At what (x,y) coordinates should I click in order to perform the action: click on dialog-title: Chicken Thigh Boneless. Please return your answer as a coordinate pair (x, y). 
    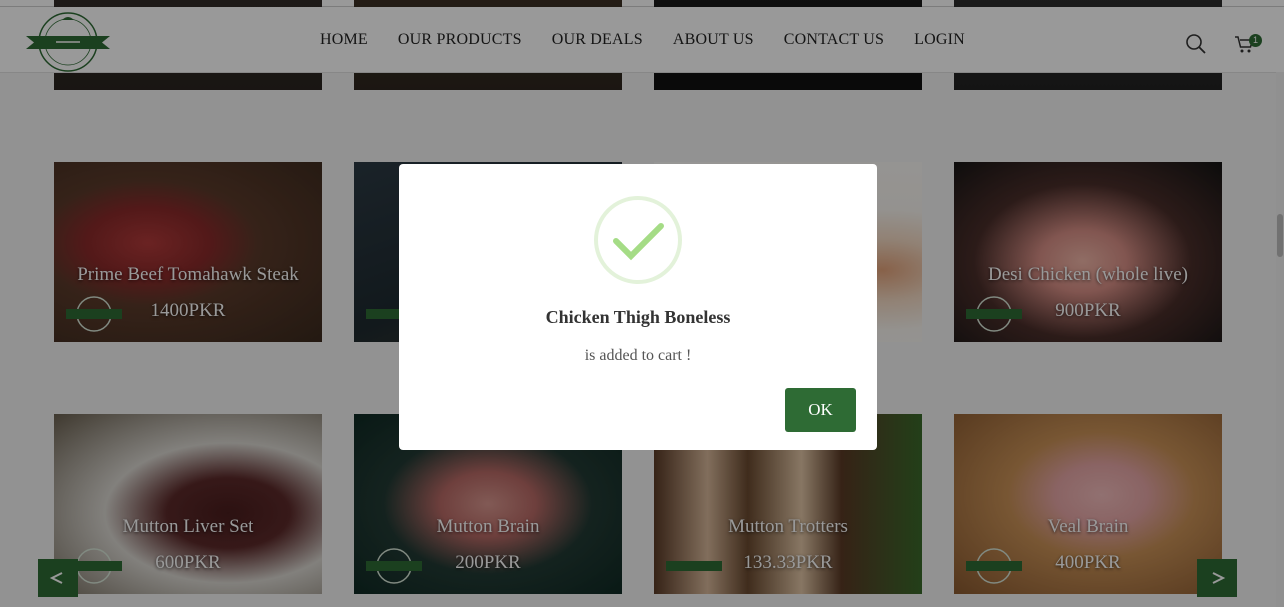
    Looking at the image, I should click on (638, 317).